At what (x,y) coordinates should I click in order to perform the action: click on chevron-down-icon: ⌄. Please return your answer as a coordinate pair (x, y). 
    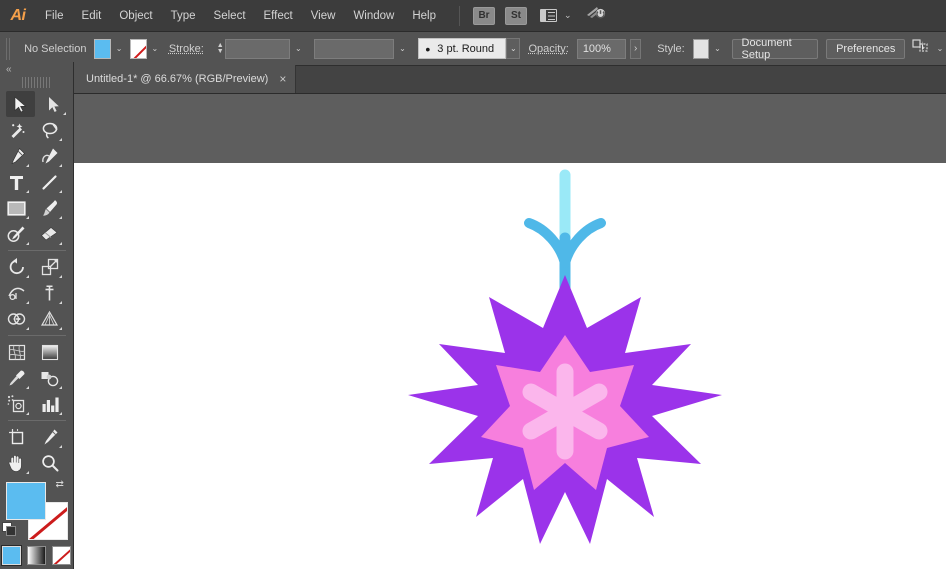
    Looking at the image, I should click on (568, 15).